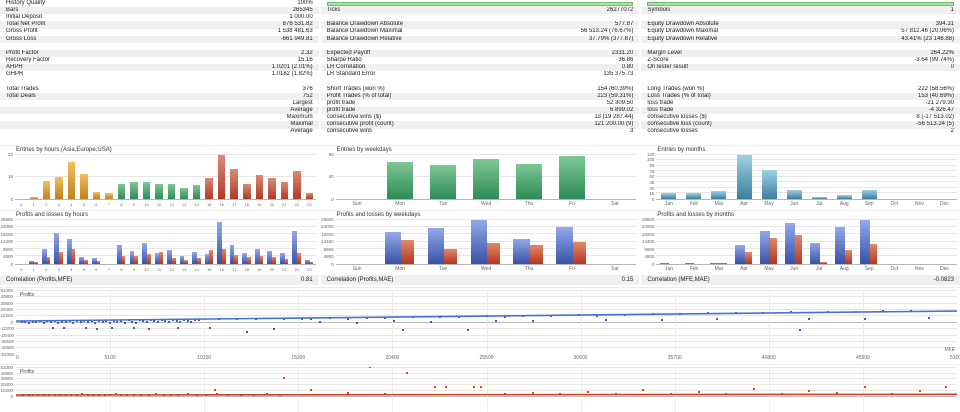 The image size is (960, 412). Describe the element at coordinates (349, 131) in the screenshot. I see `stat-label: consecutive wins` at that location.